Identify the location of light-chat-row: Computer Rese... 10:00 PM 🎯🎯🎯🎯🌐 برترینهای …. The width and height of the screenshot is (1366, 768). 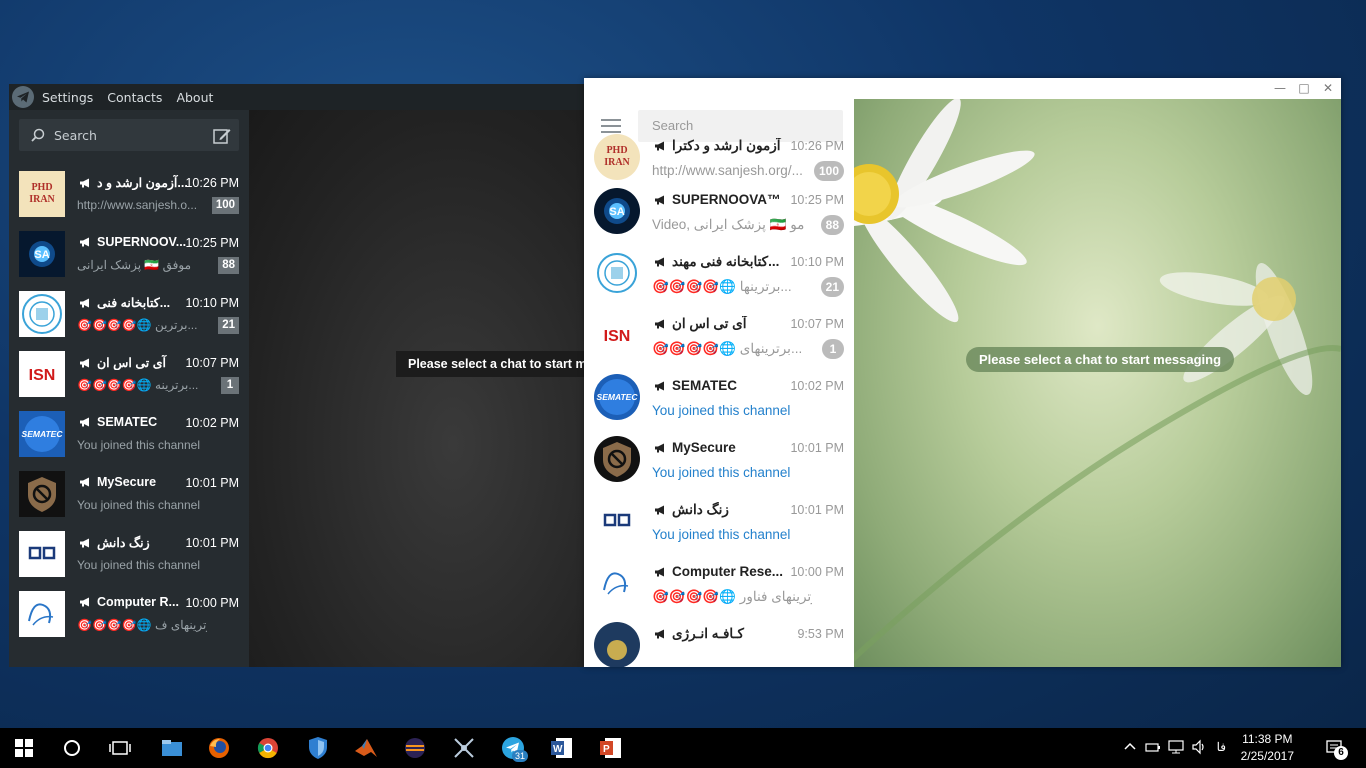
(719, 584).